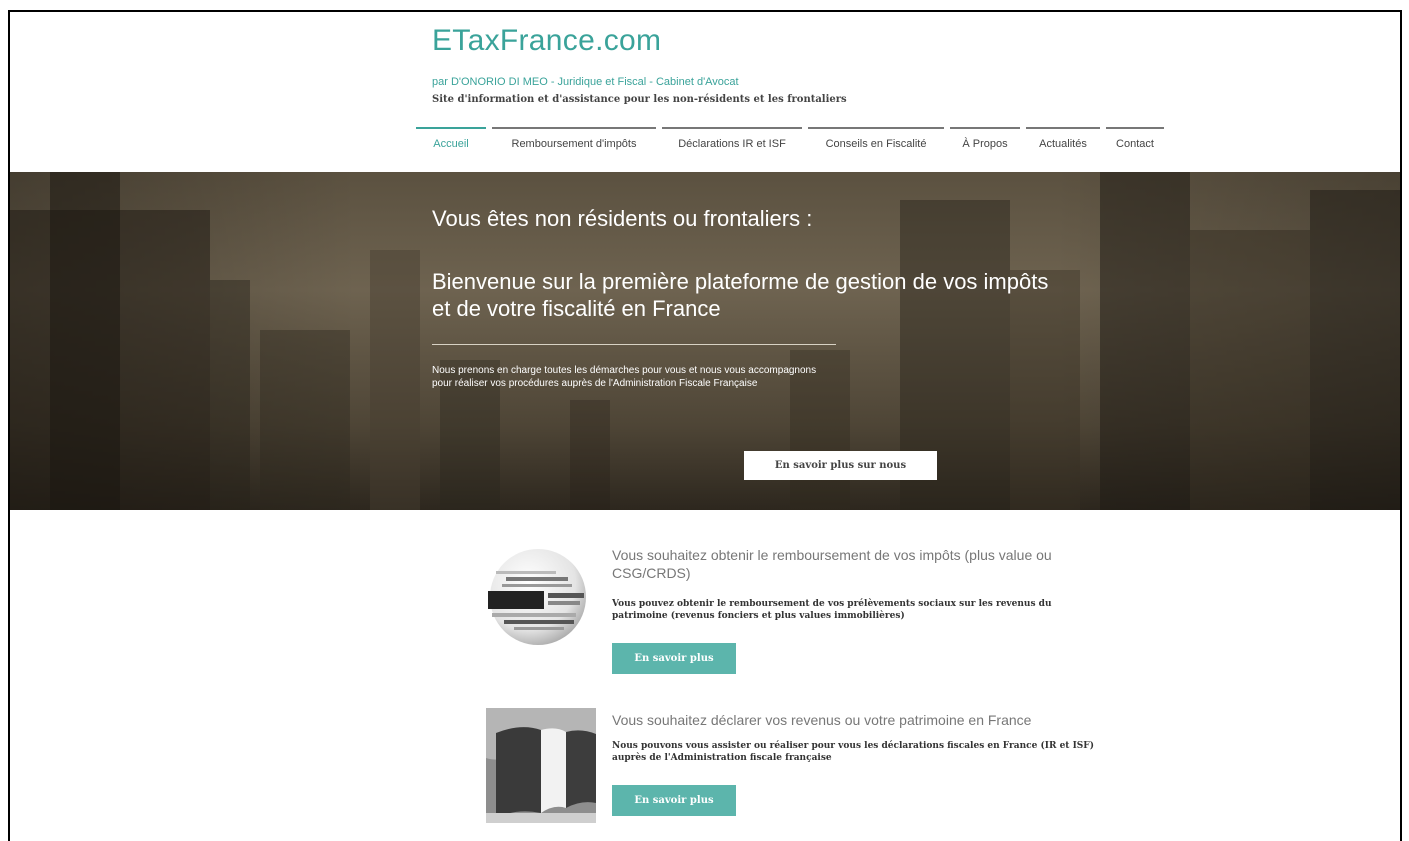 Image resolution: width=1409 pixels, height=841 pixels. Describe the element at coordinates (876, 142) in the screenshot. I see `nav-item-conseils: Conseils en Fiscalité` at that location.